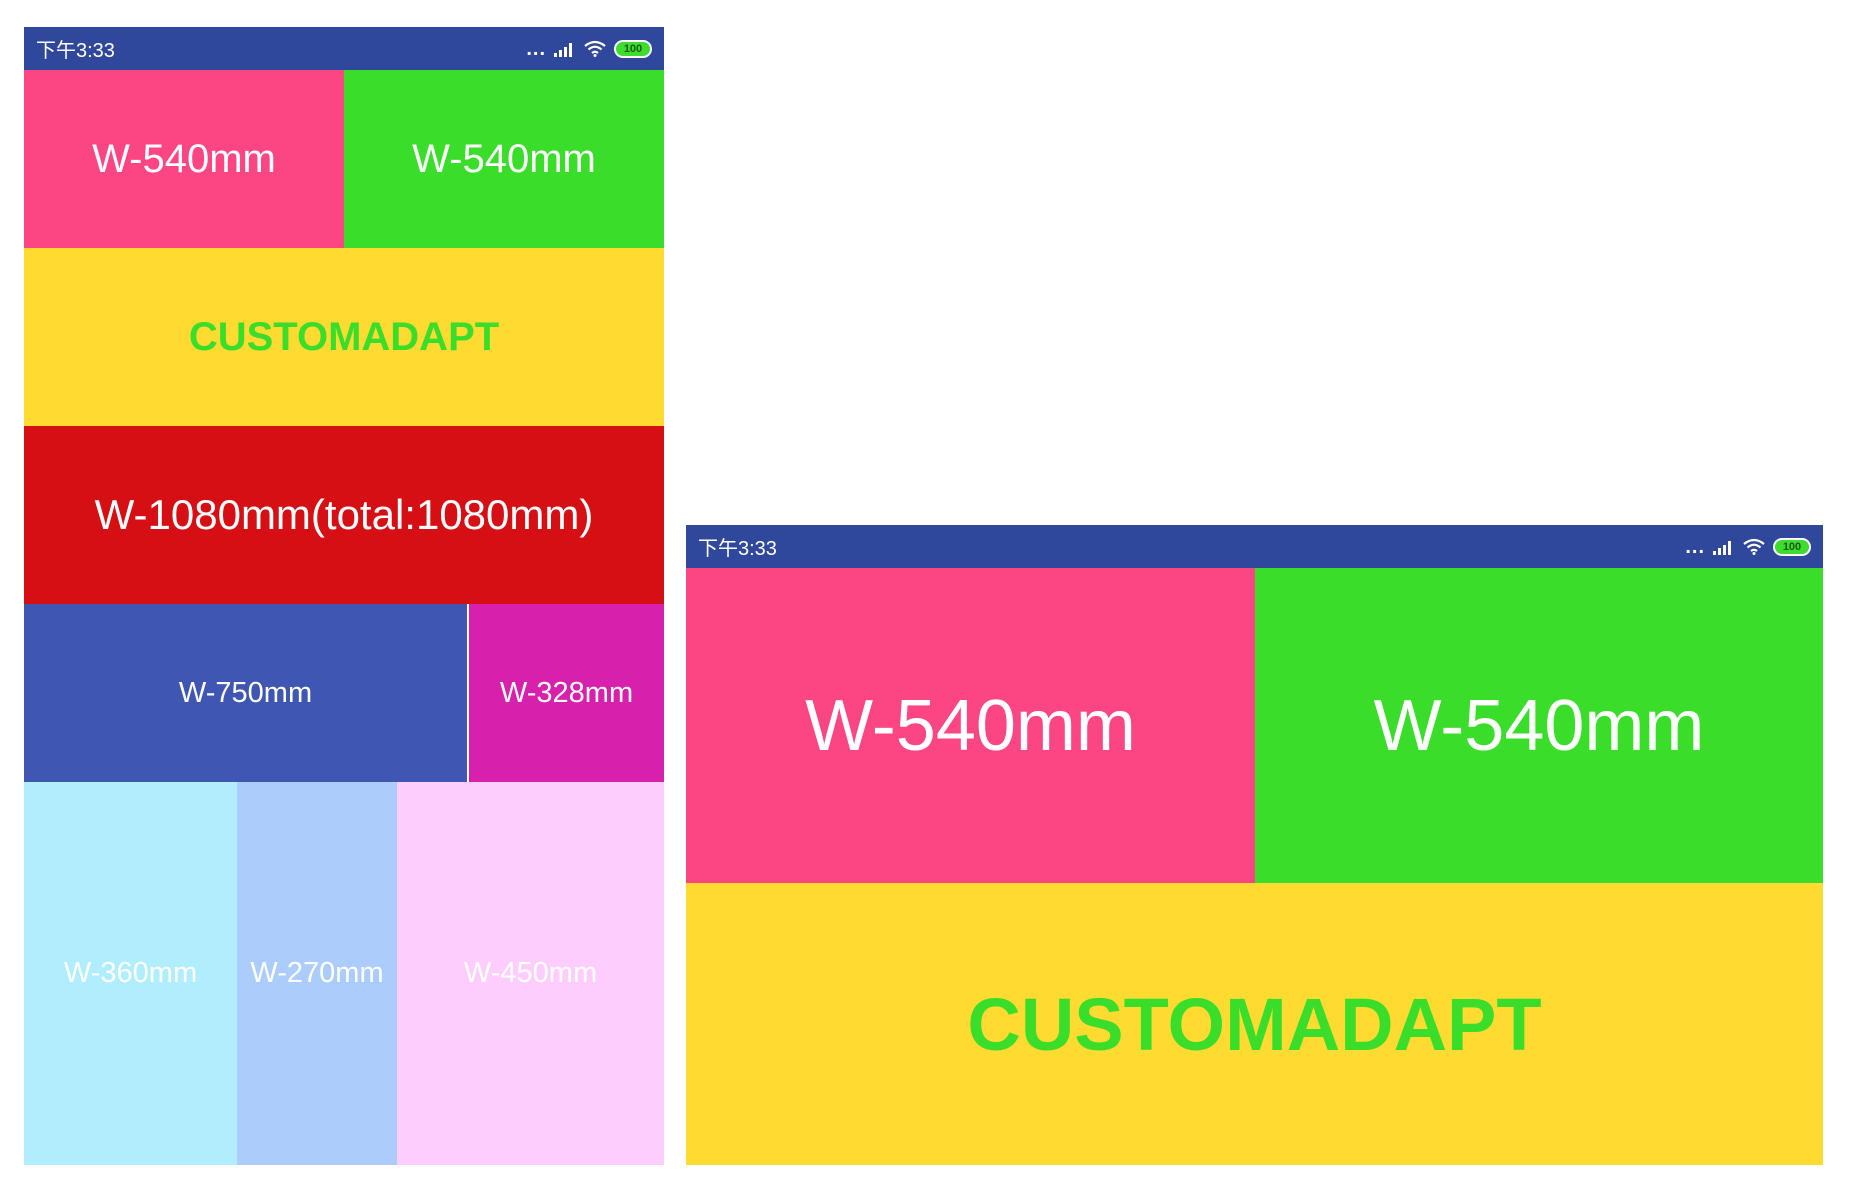 The image size is (1862, 1182). What do you see at coordinates (530, 973) in the screenshot?
I see `light-pink-block: W-450mm` at bounding box center [530, 973].